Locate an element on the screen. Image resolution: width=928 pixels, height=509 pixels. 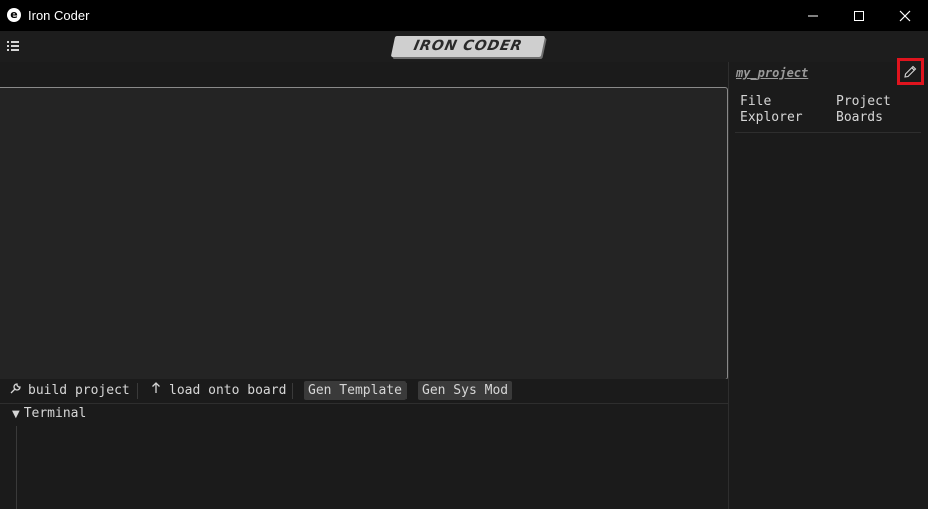
tab-file-explorer: File Explorer is located at coordinates (771, 110).